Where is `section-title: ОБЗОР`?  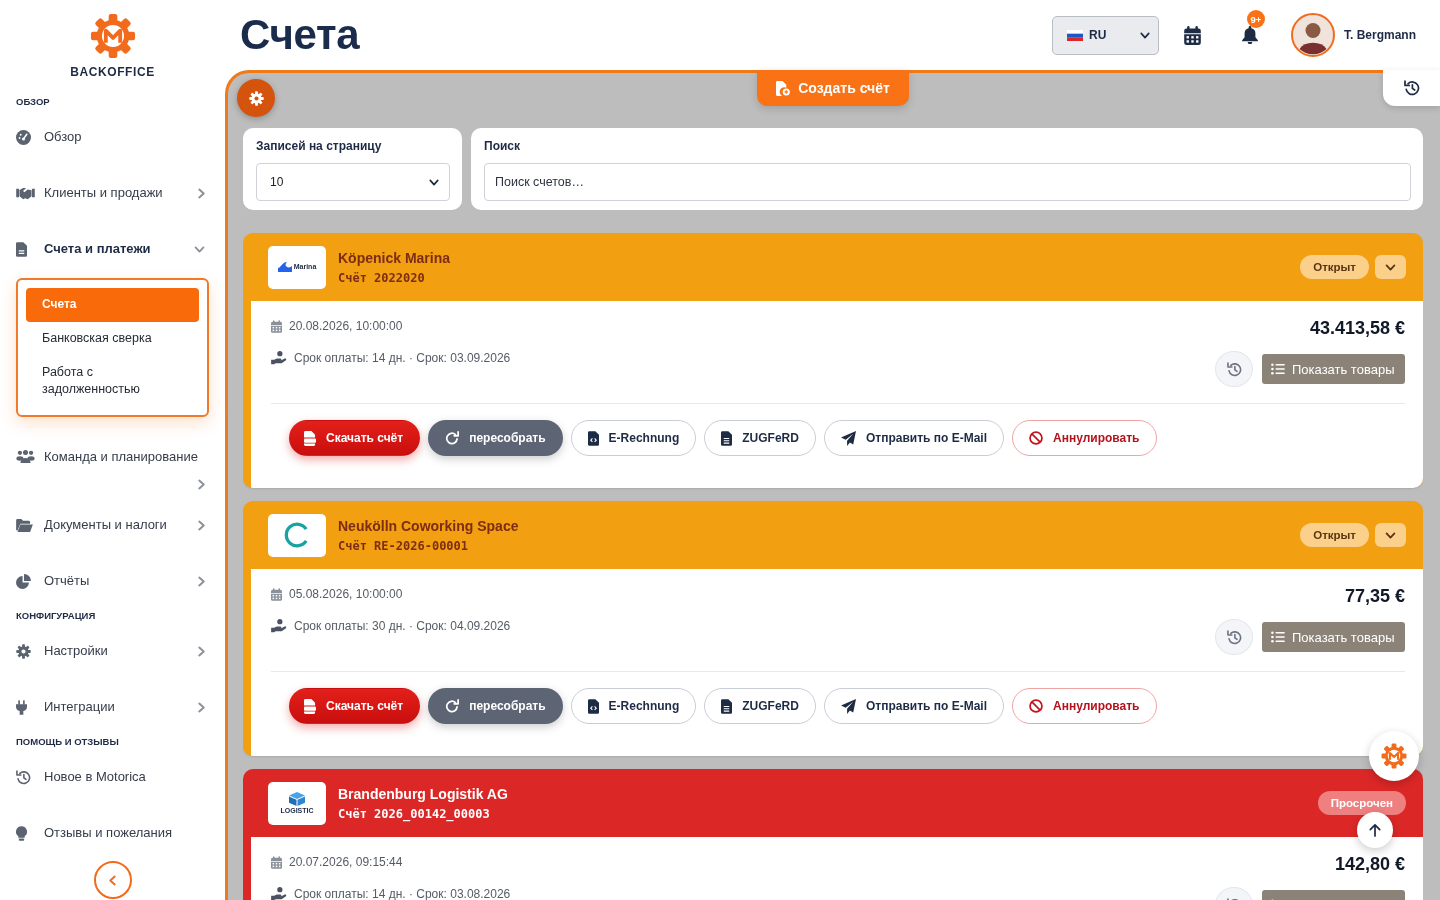
section-title: ОБЗОР is located at coordinates (33, 102).